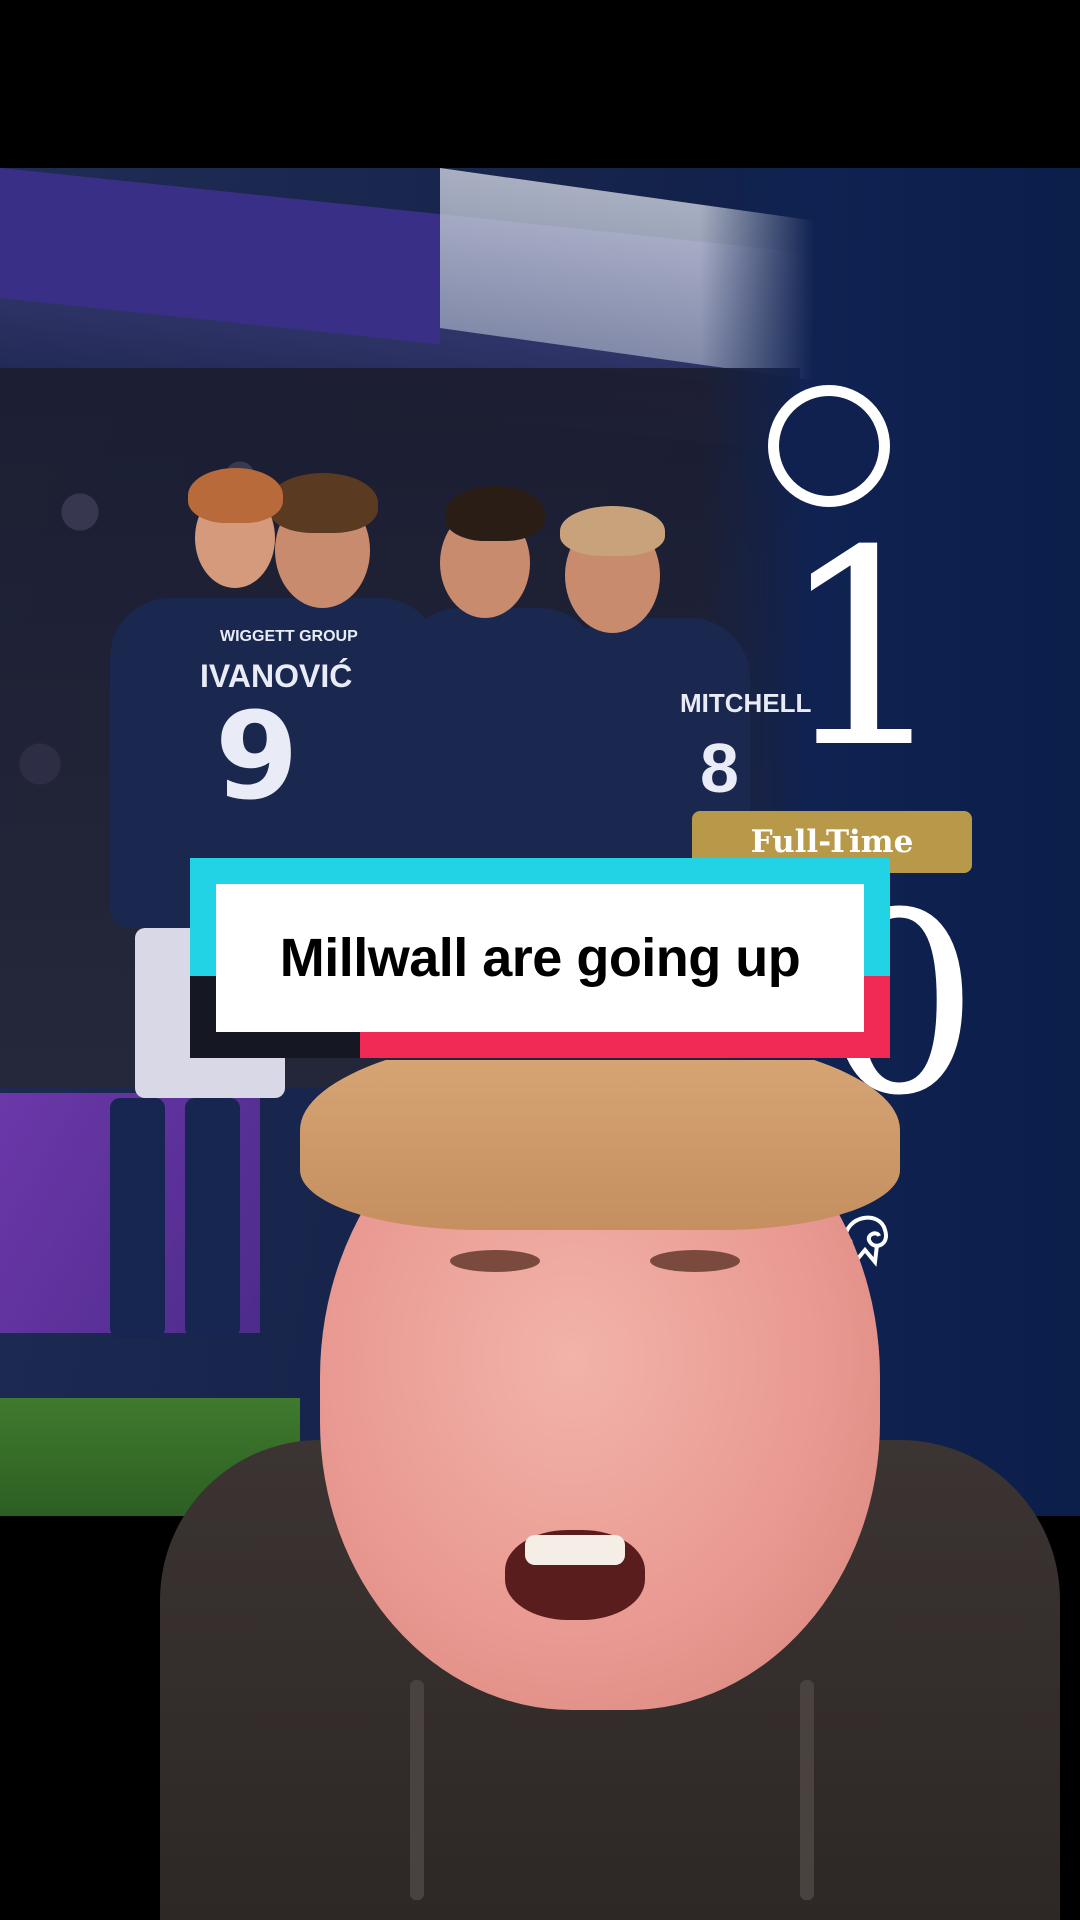 The height and width of the screenshot is (1920, 1080). I want to click on player-number: 9, so click(257, 757).